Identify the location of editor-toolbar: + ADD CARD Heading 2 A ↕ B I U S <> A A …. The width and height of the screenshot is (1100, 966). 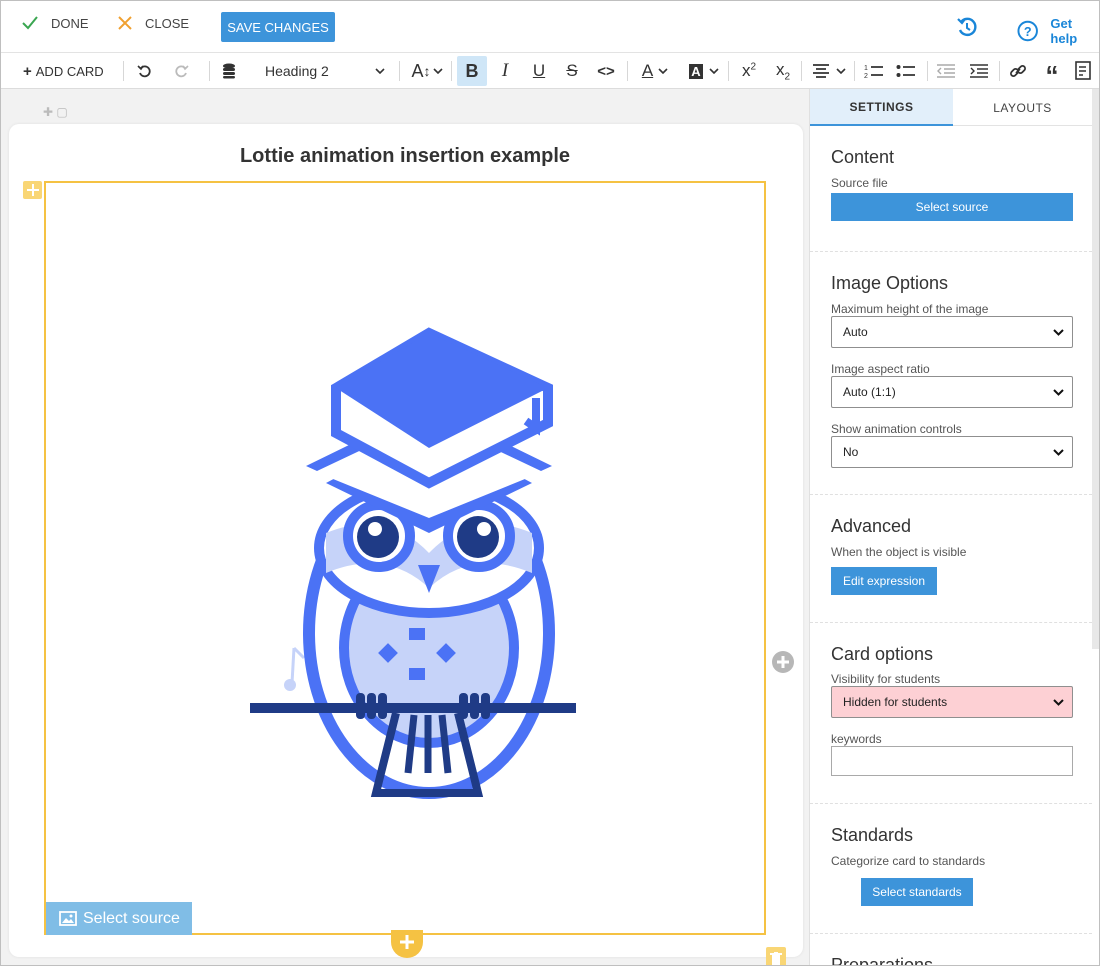
(550, 71).